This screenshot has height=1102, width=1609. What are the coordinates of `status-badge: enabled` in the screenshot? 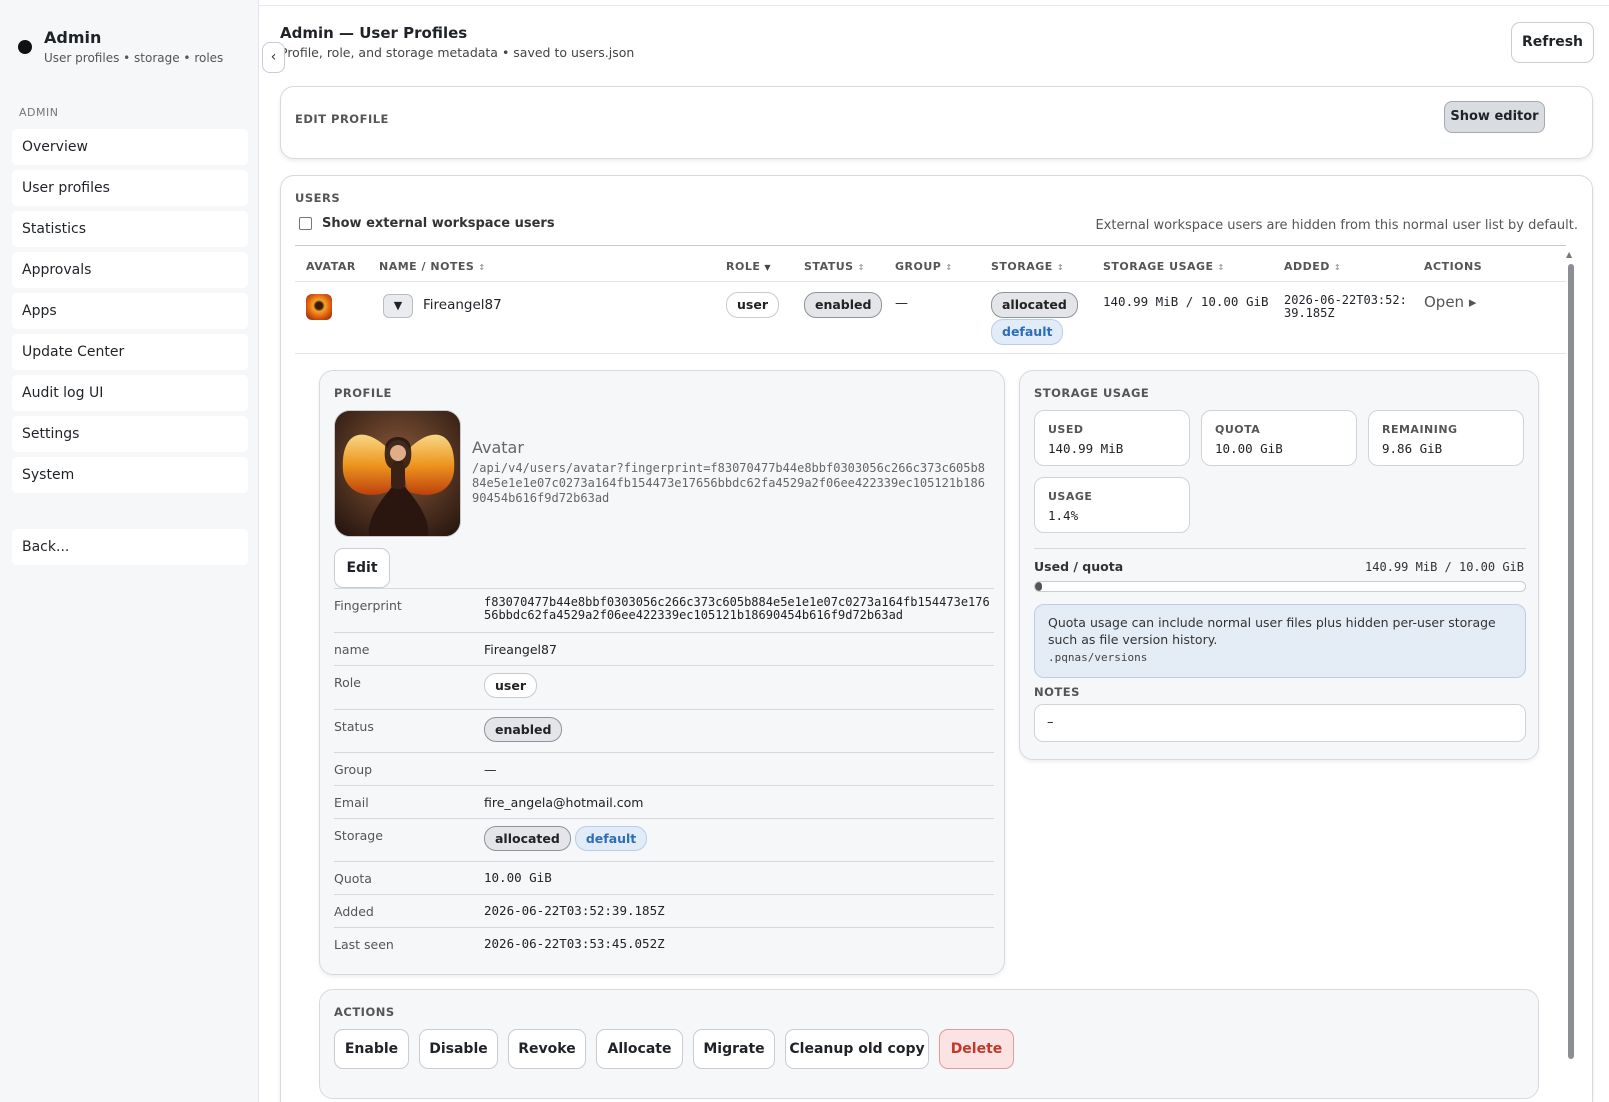 It's located at (843, 305).